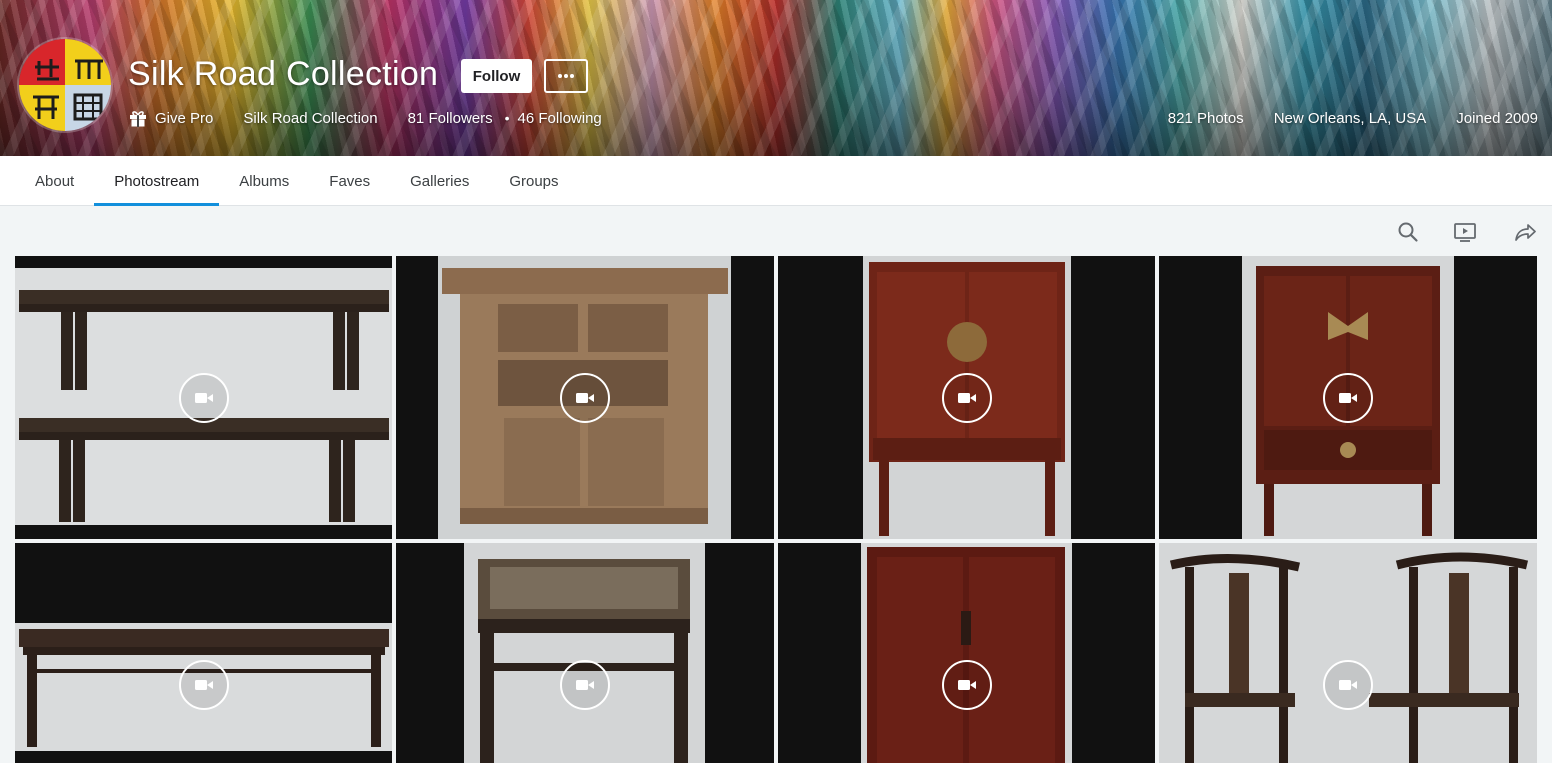 The image size is (1552, 763). I want to click on give-pro-label: Give Pro, so click(184, 118).